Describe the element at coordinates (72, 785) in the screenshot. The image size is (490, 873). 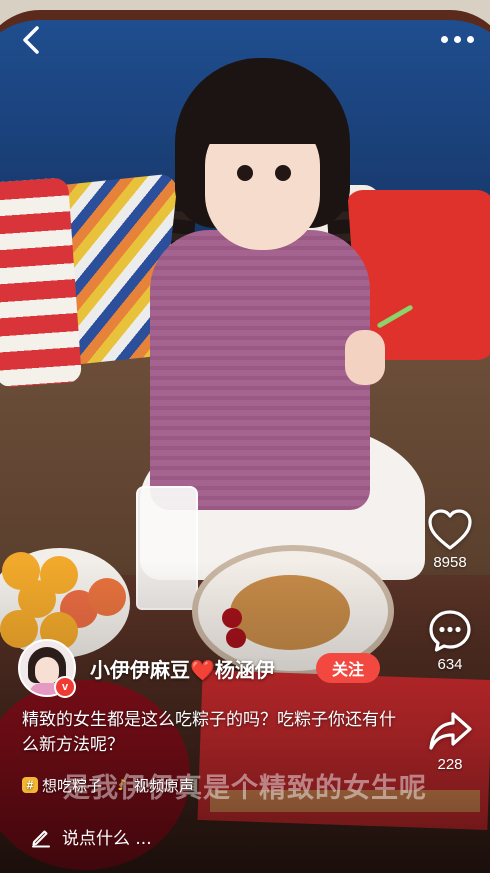
I see `hashtag-label: 想吃粽子` at that location.